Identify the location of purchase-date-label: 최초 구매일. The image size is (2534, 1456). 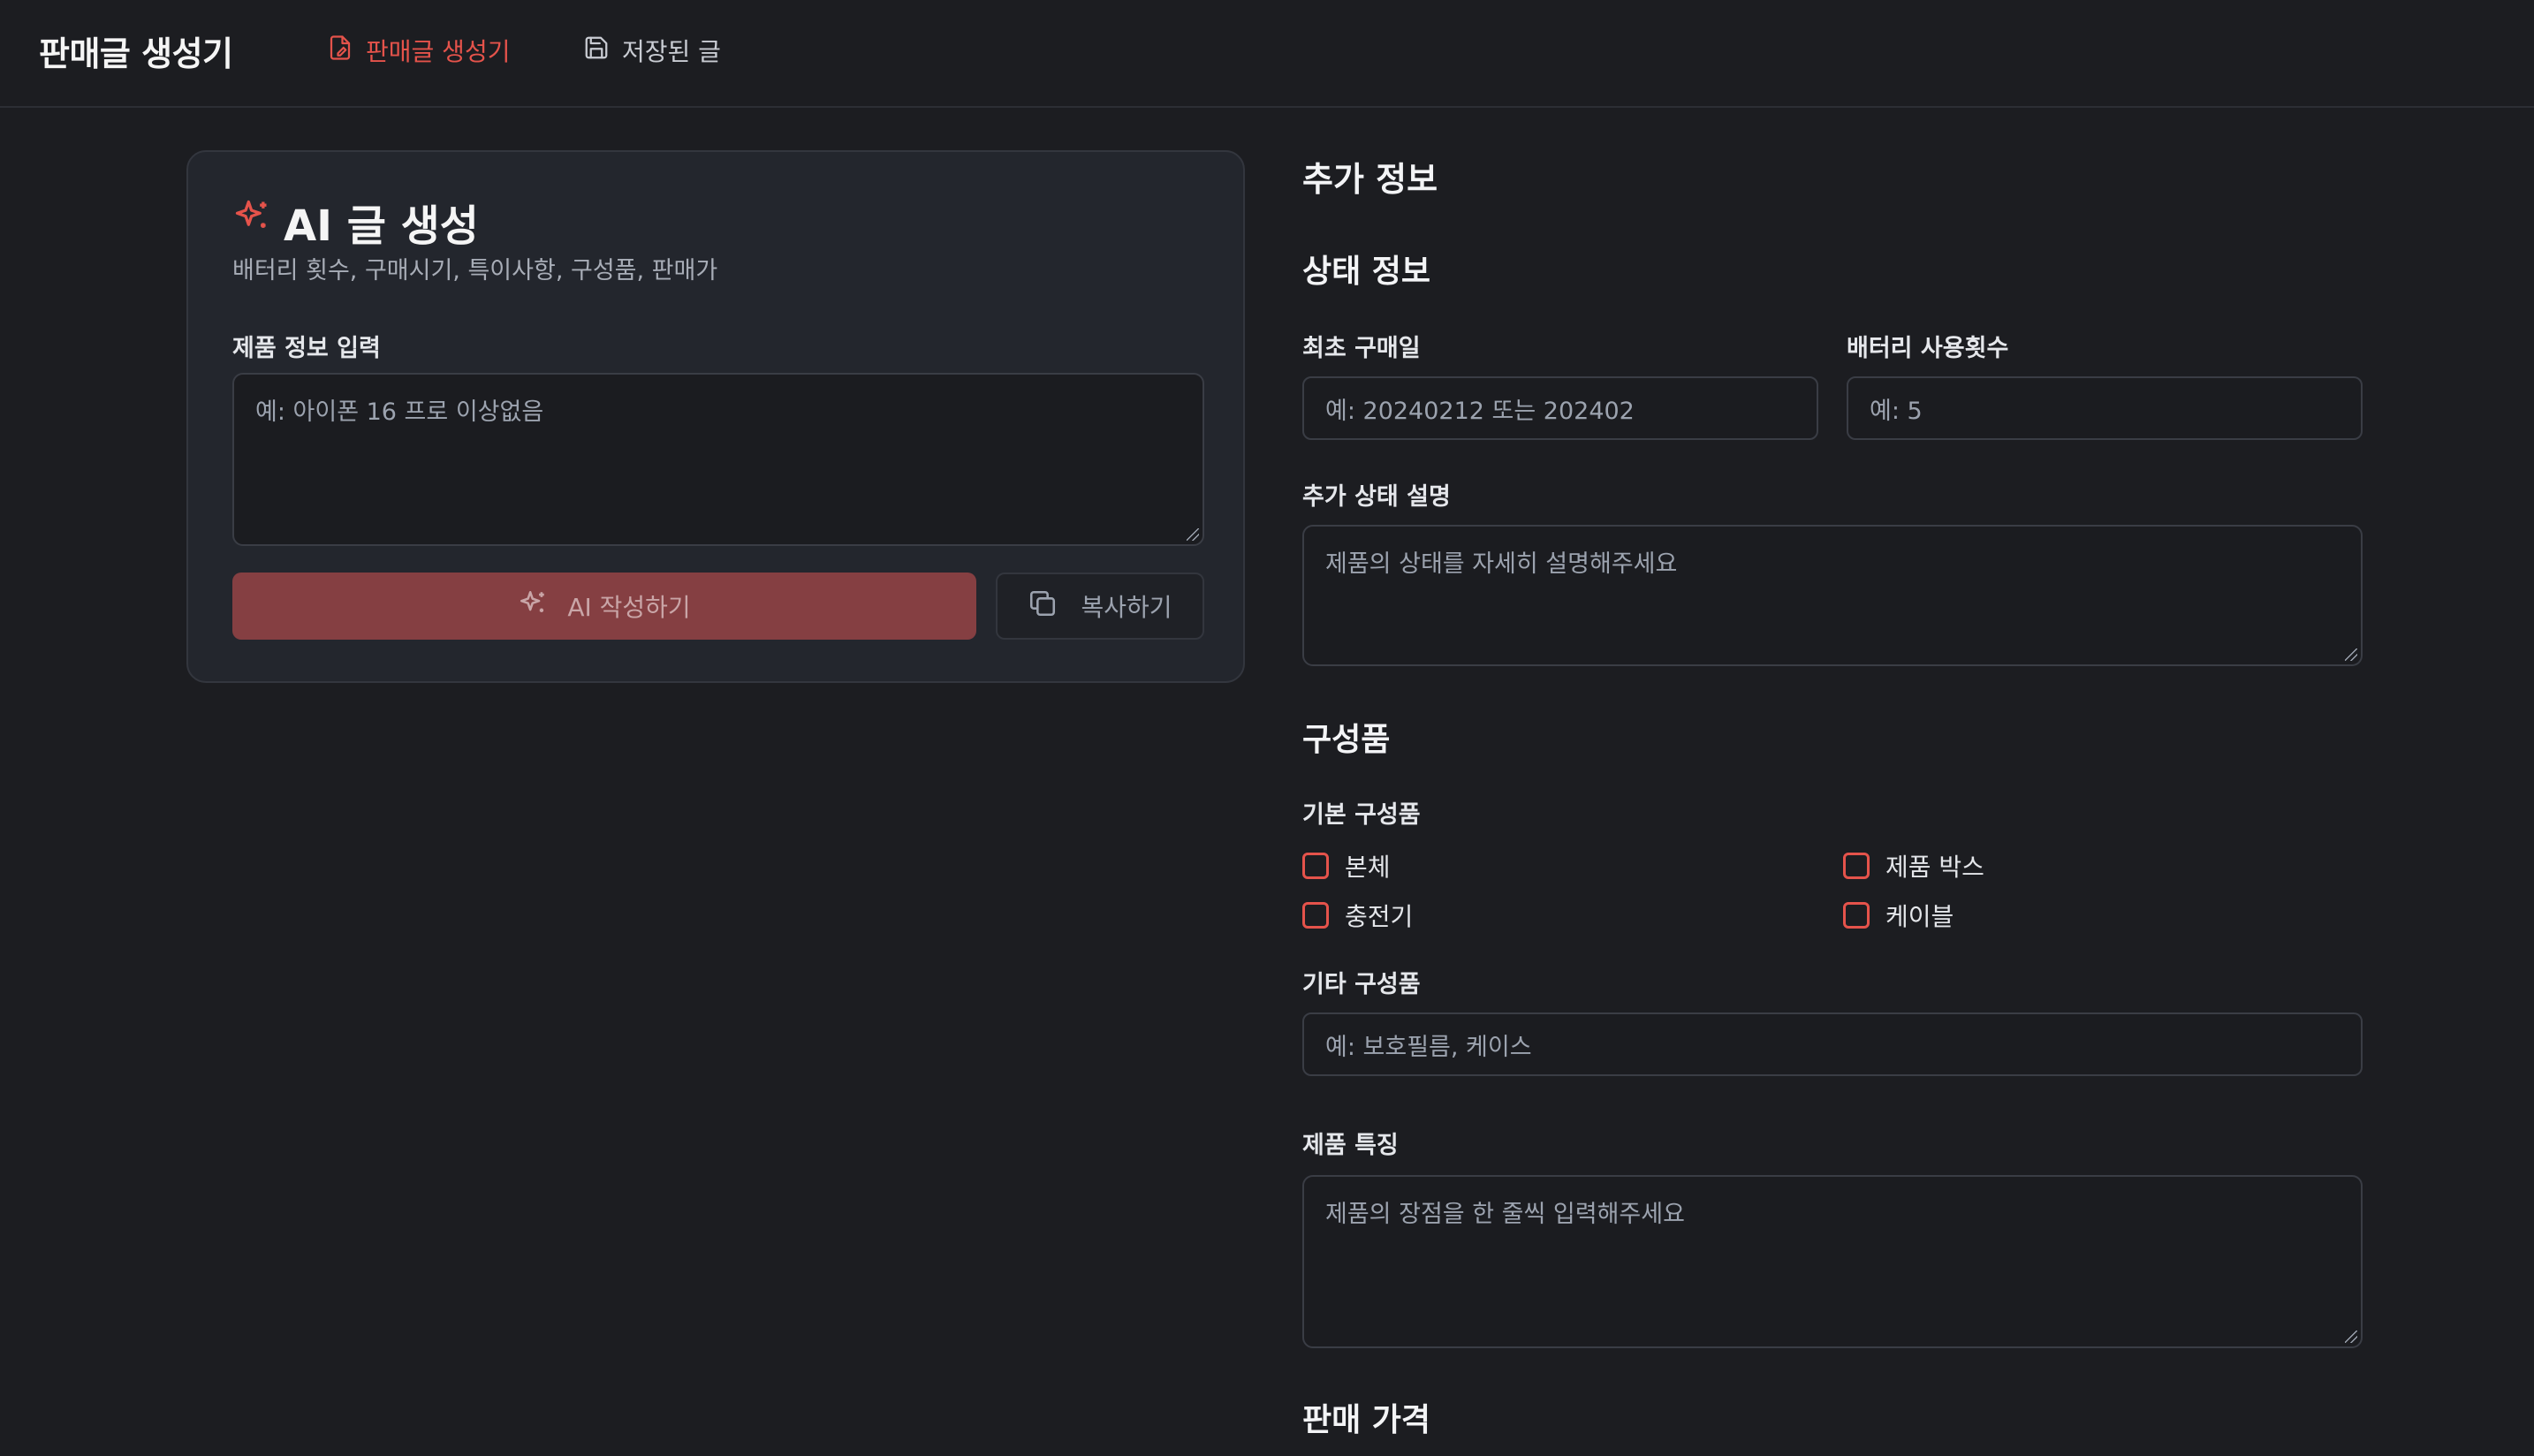
(1361, 349).